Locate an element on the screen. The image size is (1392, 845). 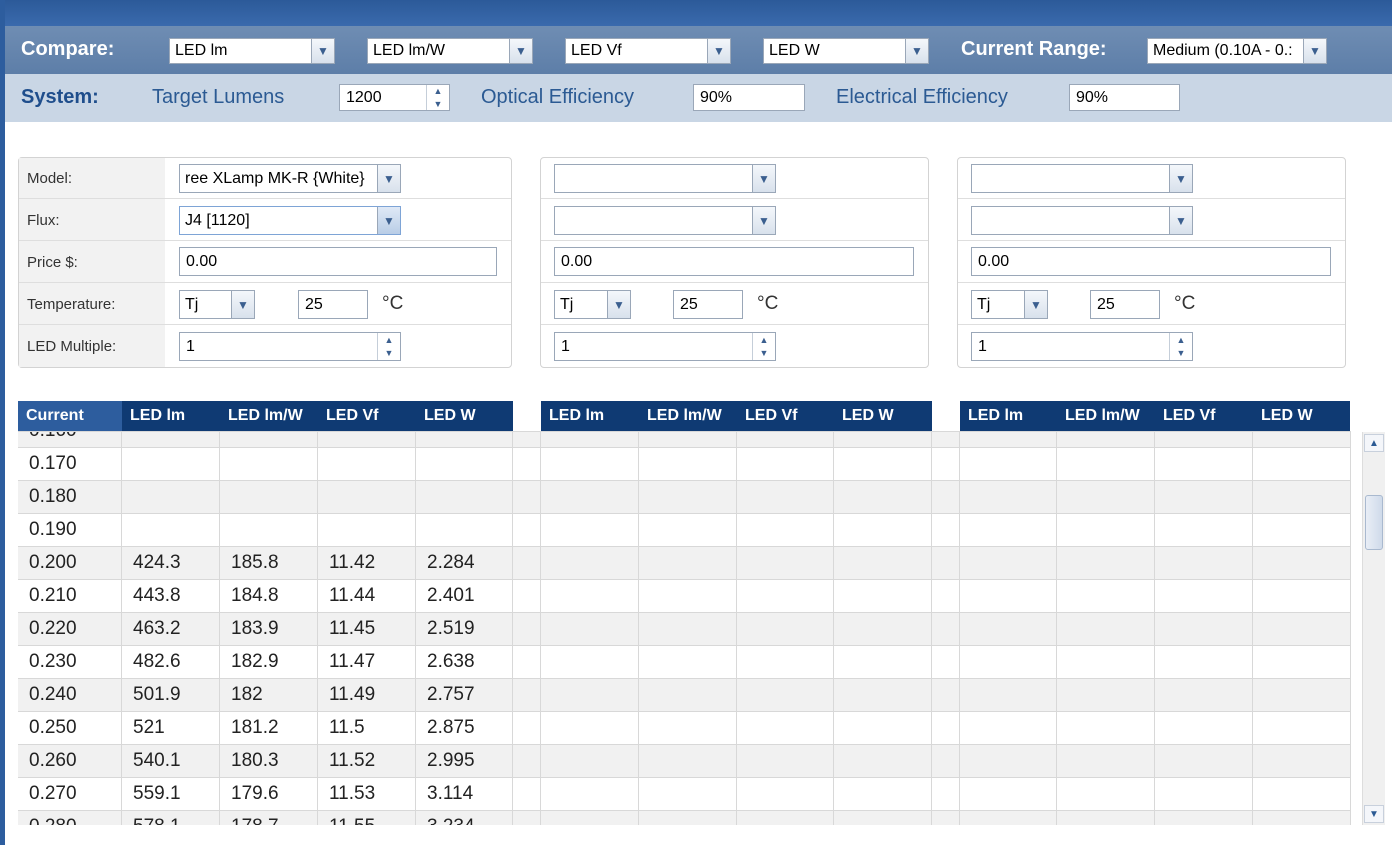
led-multiple-stepper-2: ▲ ▼ is located at coordinates (763, 346).